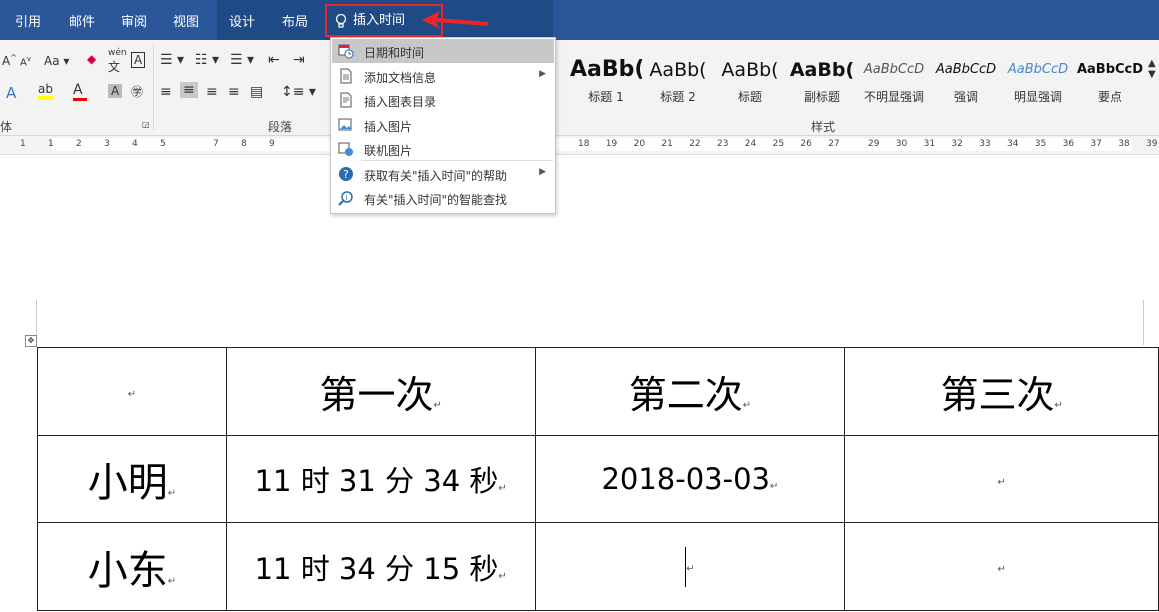 The image size is (1159, 612). Describe the element at coordinates (443, 174) in the screenshot. I see `menu-item: ? 获取有关"插入时间"的帮助 ▶` at that location.